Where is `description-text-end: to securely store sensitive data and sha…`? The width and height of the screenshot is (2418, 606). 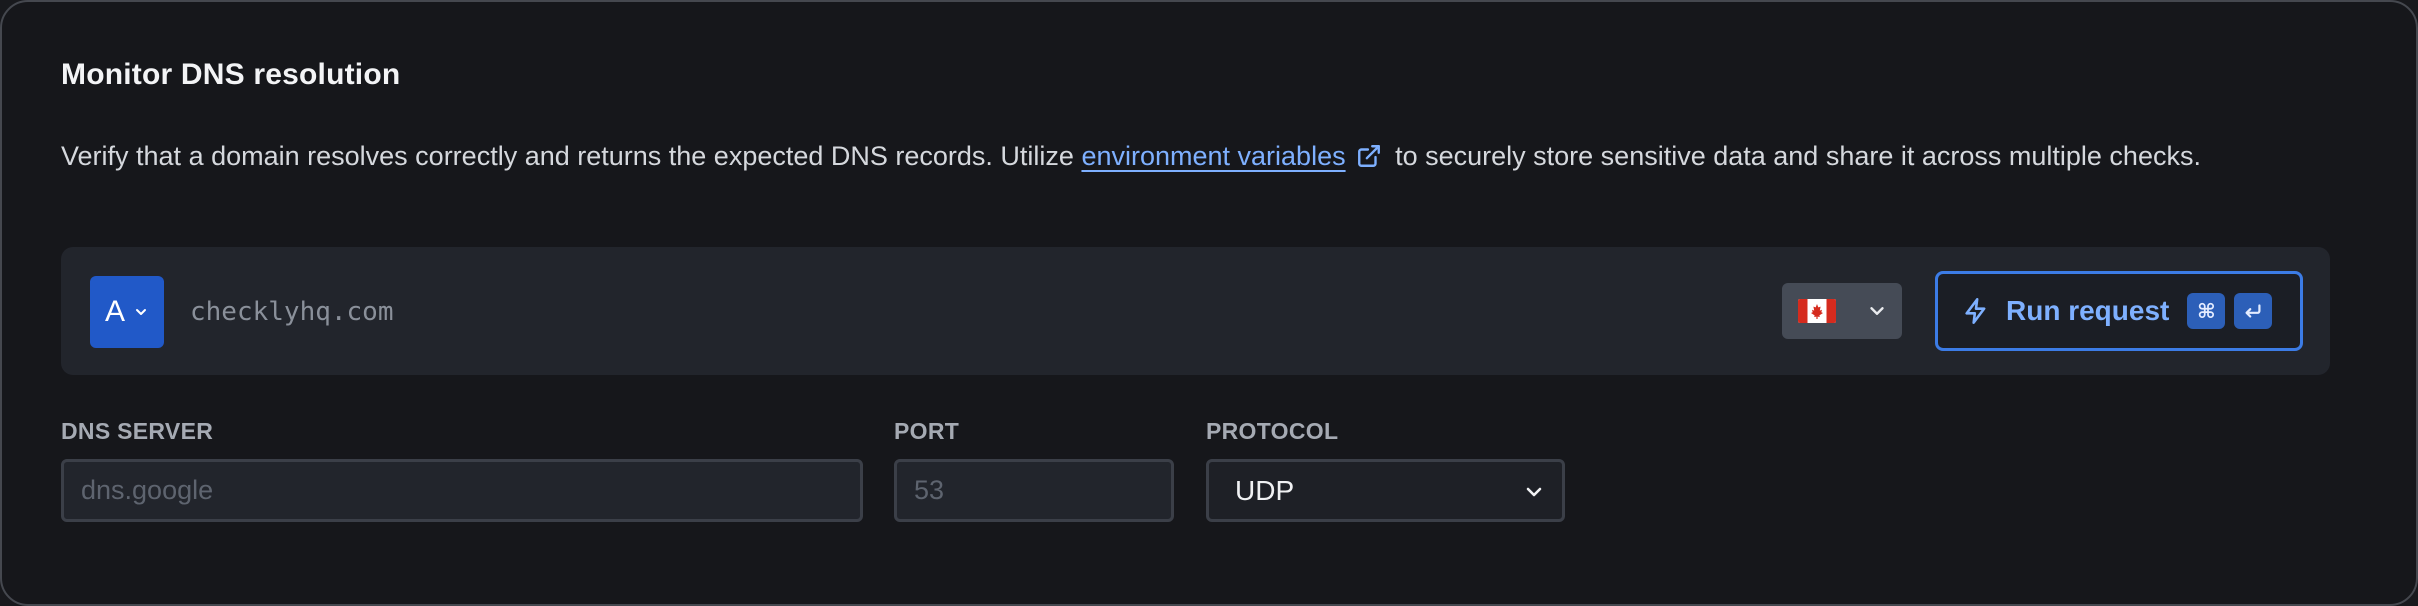
description-text-end: to securely store sensitive data and sha… is located at coordinates (1794, 156).